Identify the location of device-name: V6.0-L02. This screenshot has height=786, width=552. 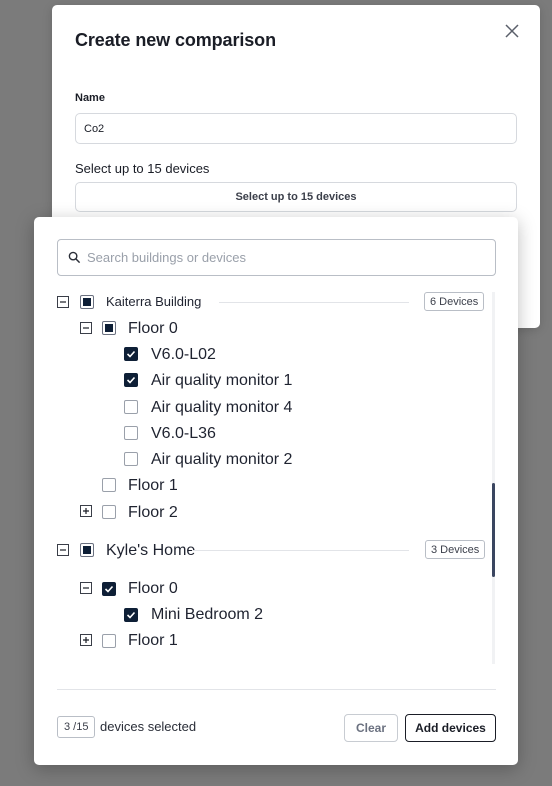
(183, 354).